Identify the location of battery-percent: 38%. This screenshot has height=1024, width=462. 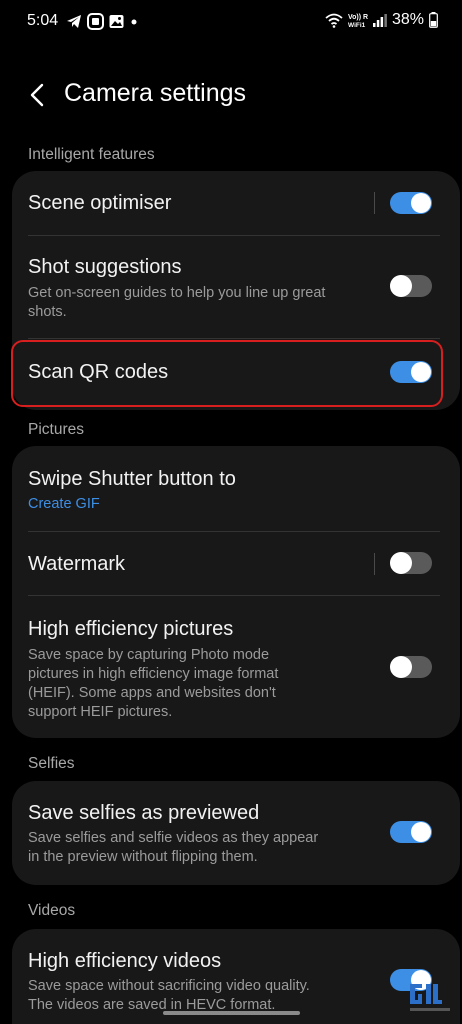
(407, 19).